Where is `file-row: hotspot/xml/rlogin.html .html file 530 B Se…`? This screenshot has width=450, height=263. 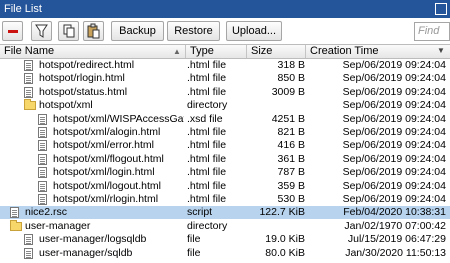
file-row: hotspot/xml/rlogin.html .html file 530 B Se… is located at coordinates (225, 199).